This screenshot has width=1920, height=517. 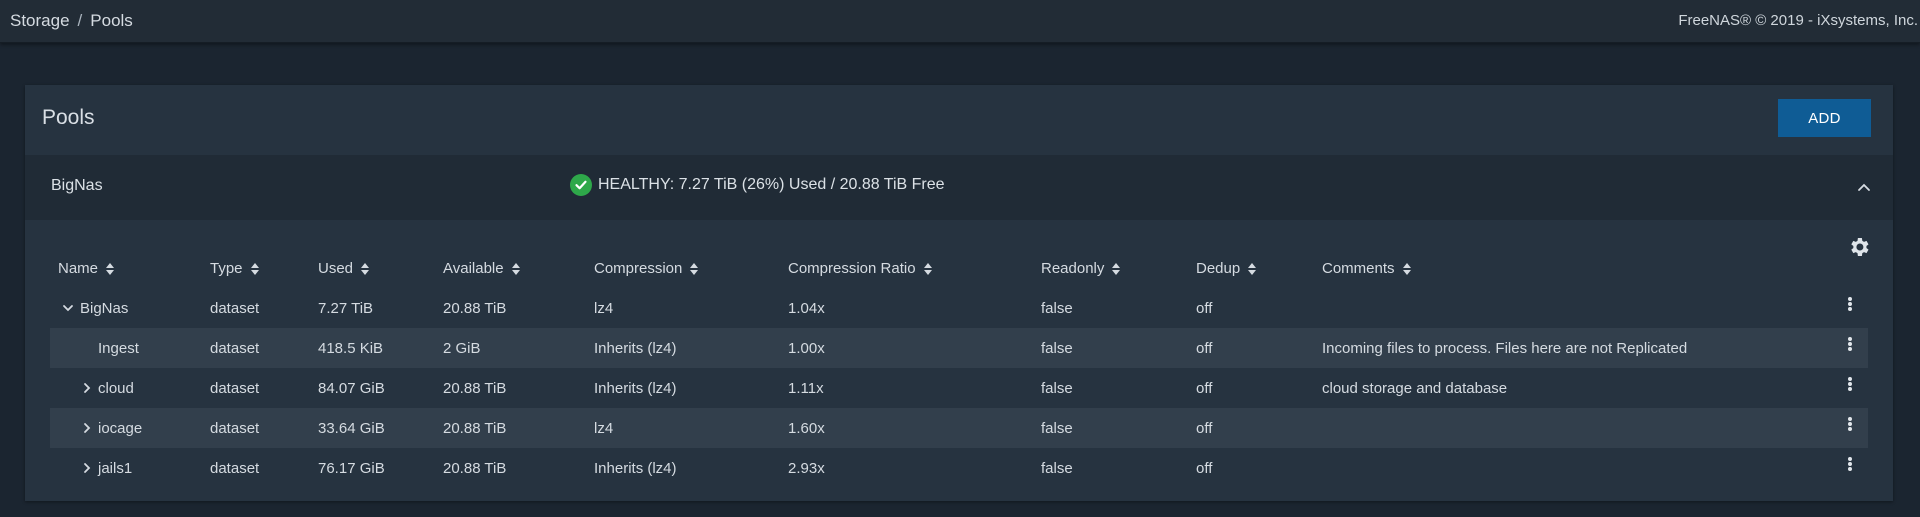 I want to click on cell-used: 418.5 KiB, so click(x=351, y=348).